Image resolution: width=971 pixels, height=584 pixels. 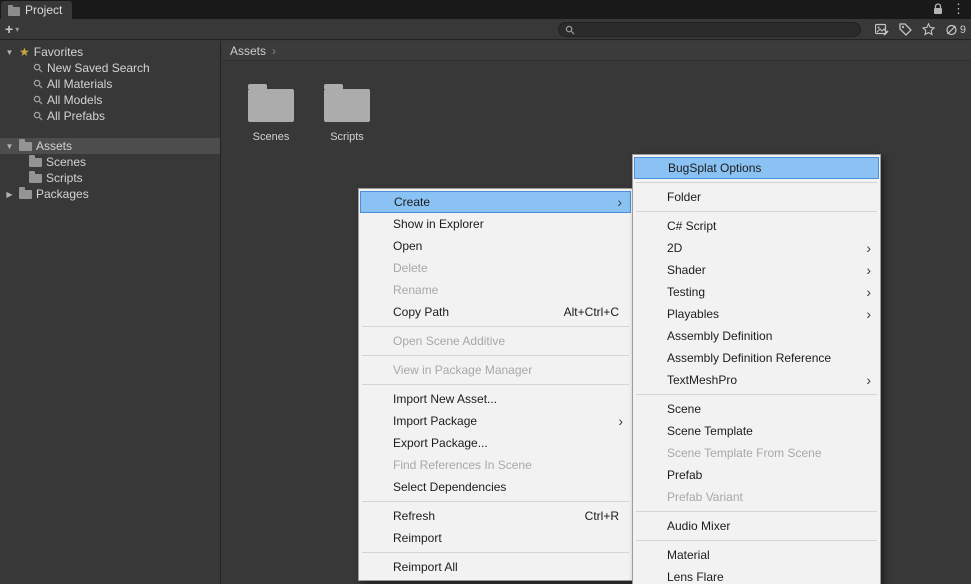 What do you see at coordinates (756, 497) in the screenshot?
I see `menu-item-prefab-variant: Prefab Variant` at bounding box center [756, 497].